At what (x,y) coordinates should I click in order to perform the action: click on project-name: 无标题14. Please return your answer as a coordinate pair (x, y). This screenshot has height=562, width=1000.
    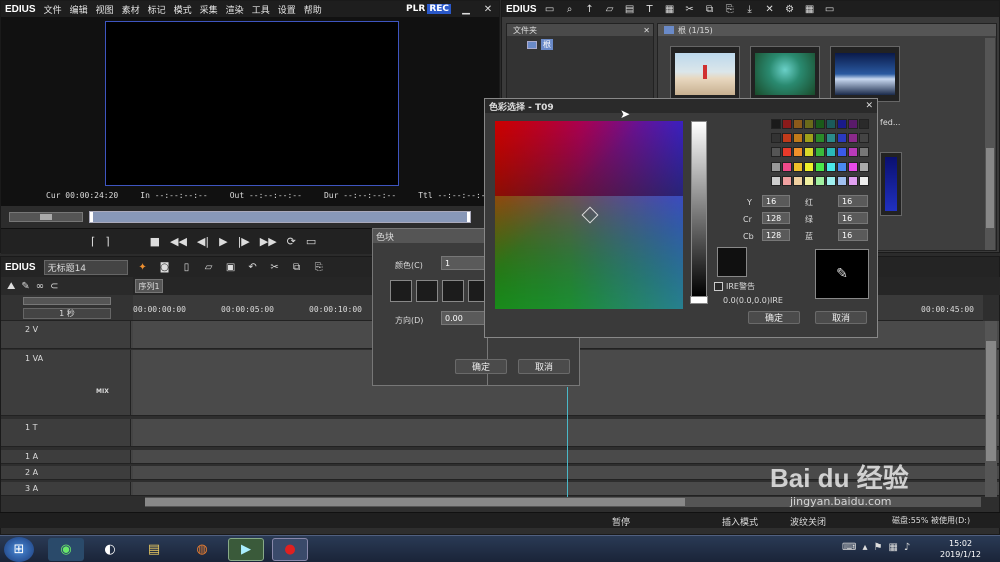
    Looking at the image, I should click on (85, 267).